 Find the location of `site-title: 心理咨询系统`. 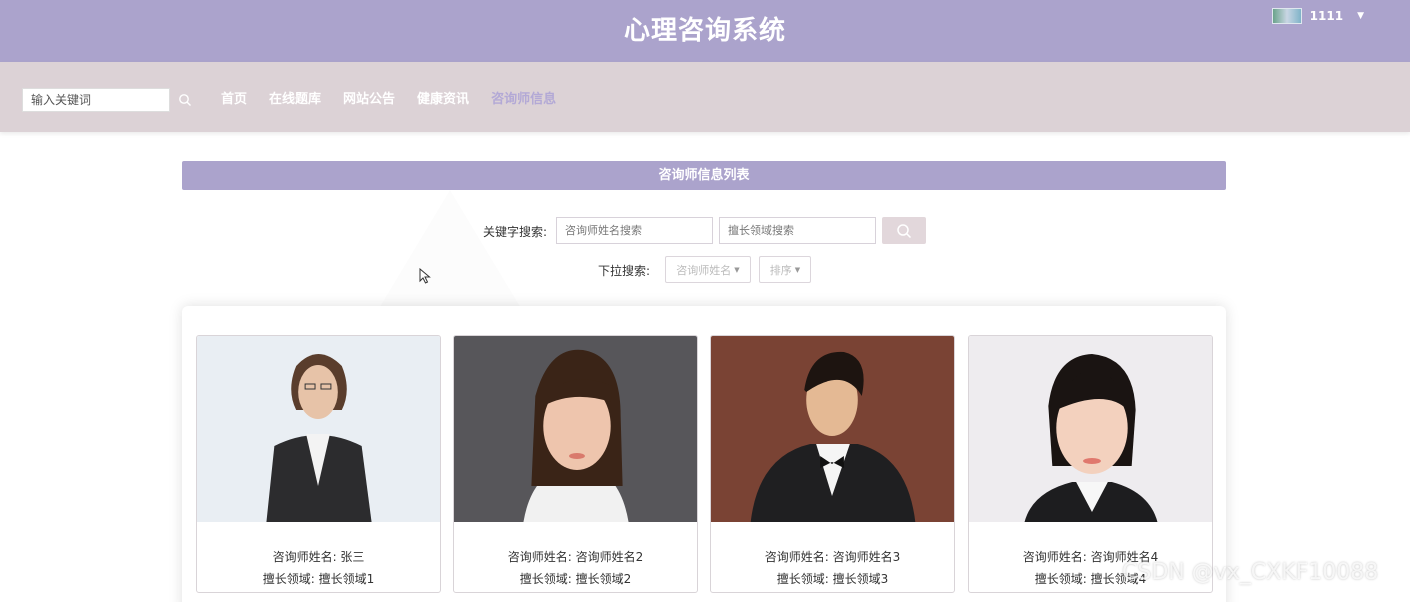

site-title: 心理咨询系统 is located at coordinates (704, 31).